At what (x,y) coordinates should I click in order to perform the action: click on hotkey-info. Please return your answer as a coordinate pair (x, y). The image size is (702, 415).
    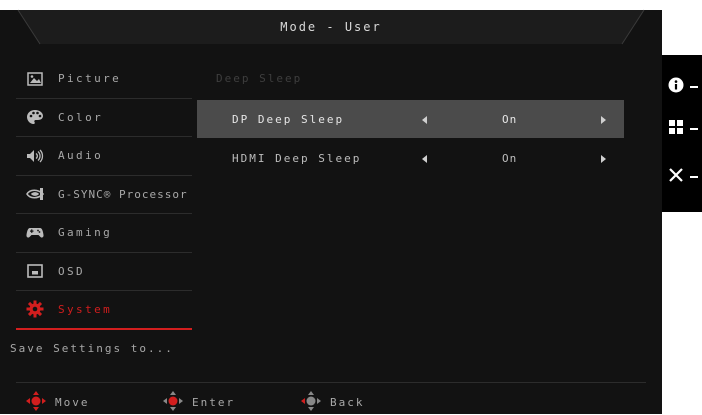
    Looking at the image, I should click on (685, 87).